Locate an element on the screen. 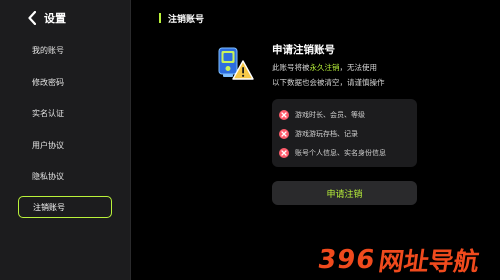  watermark-logo: 396 网址导航 is located at coordinates (398, 260).